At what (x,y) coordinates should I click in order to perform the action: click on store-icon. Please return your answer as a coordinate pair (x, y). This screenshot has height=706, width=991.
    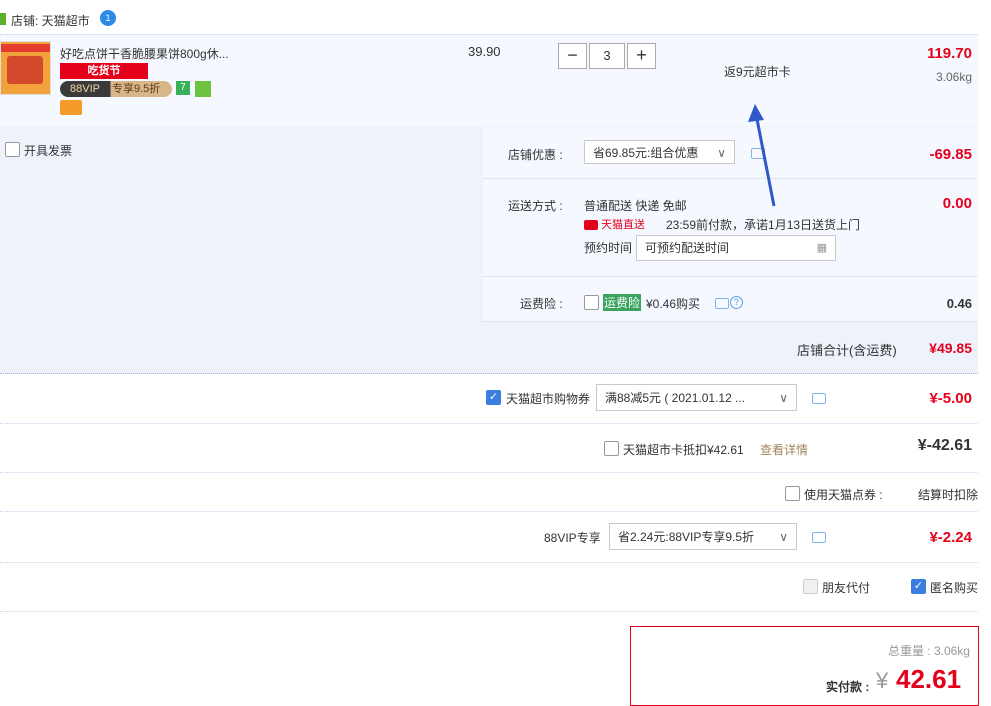
    Looking at the image, I should click on (3, 19).